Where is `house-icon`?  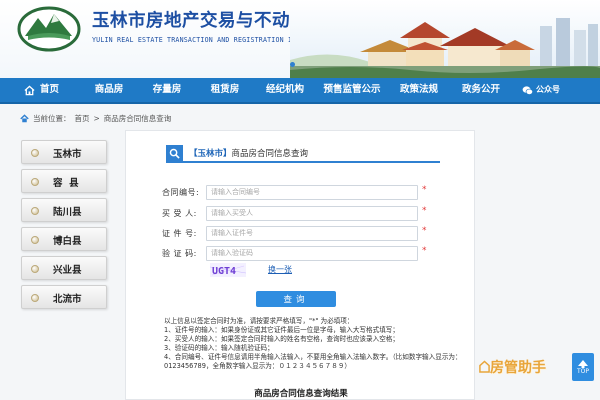
house-icon is located at coordinates (484, 366).